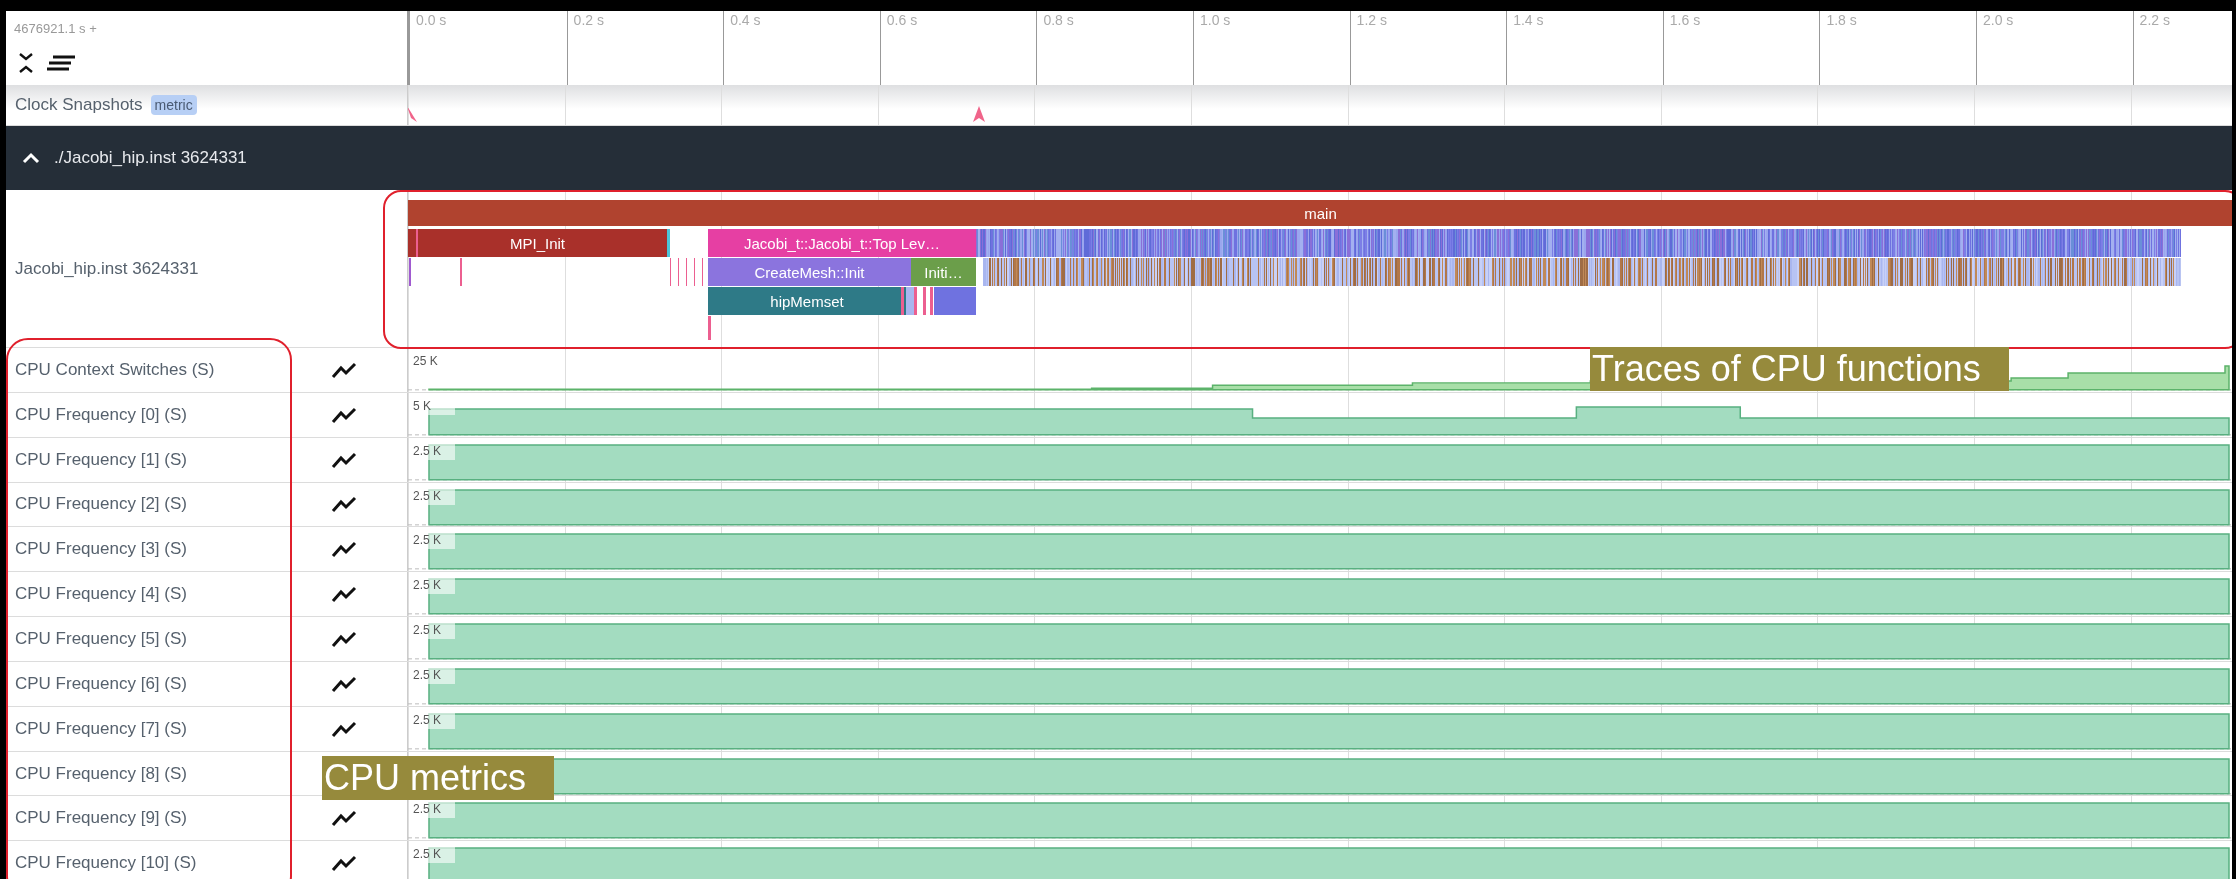 The height and width of the screenshot is (879, 2236). I want to click on time-tick-label: 2.2 s, so click(2154, 20).